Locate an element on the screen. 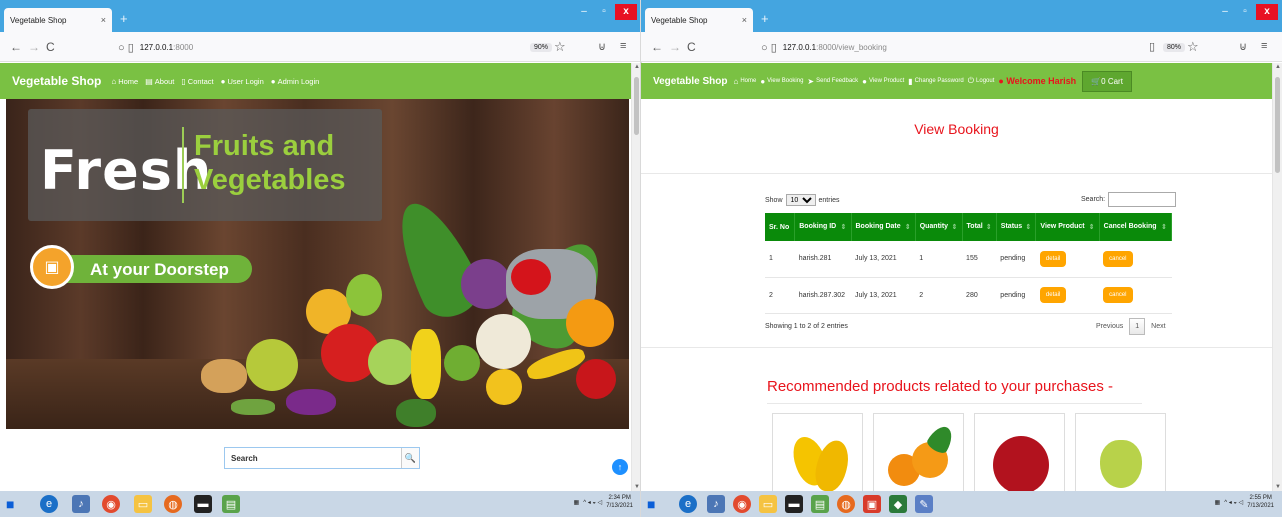  search-icon: 🔍 is located at coordinates (410, 458).